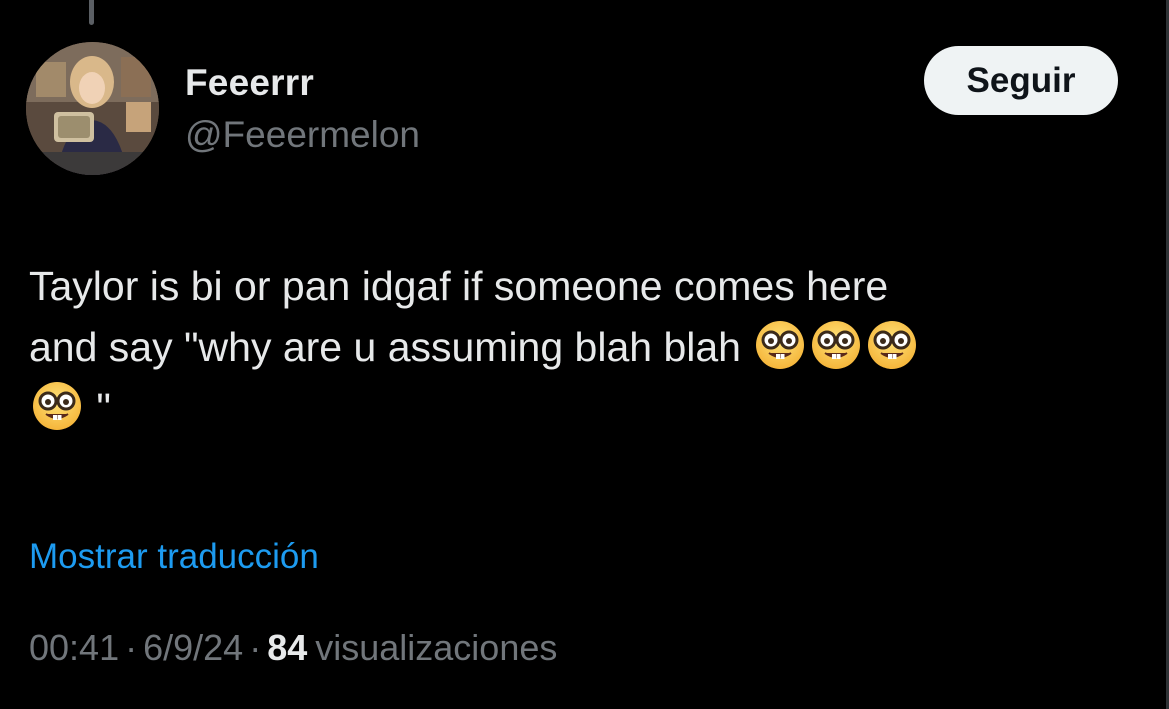 This screenshot has width=1169, height=709. Describe the element at coordinates (92, 108) in the screenshot. I see `avatar` at that location.